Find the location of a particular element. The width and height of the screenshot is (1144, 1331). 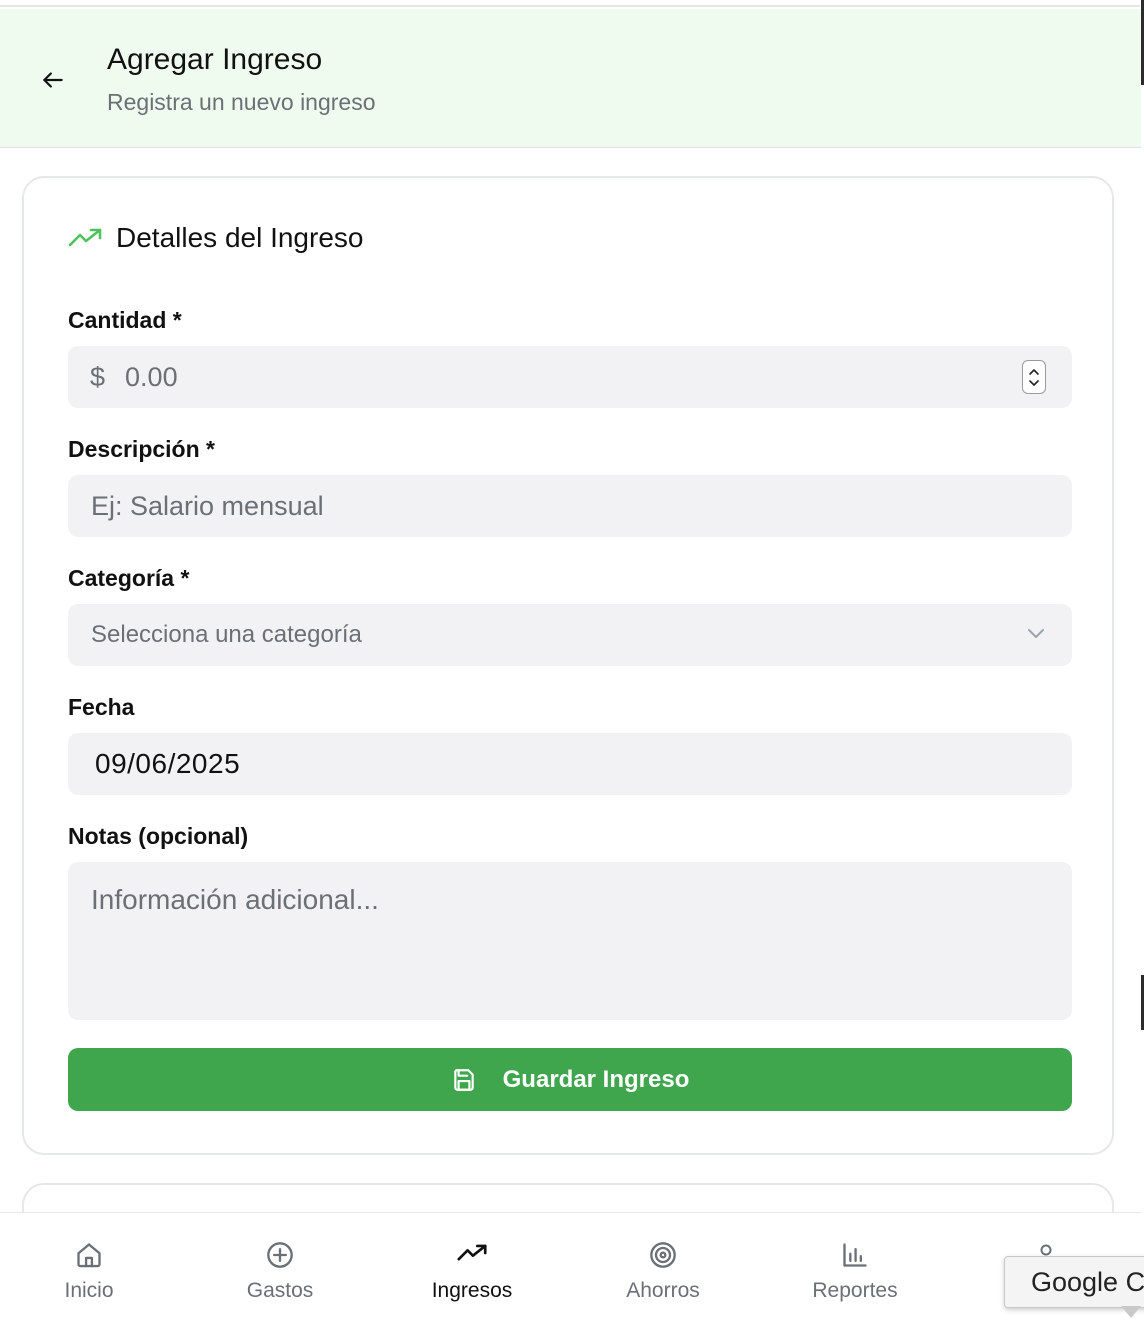

save-income-button: Guardar Ingreso is located at coordinates (570, 1079).